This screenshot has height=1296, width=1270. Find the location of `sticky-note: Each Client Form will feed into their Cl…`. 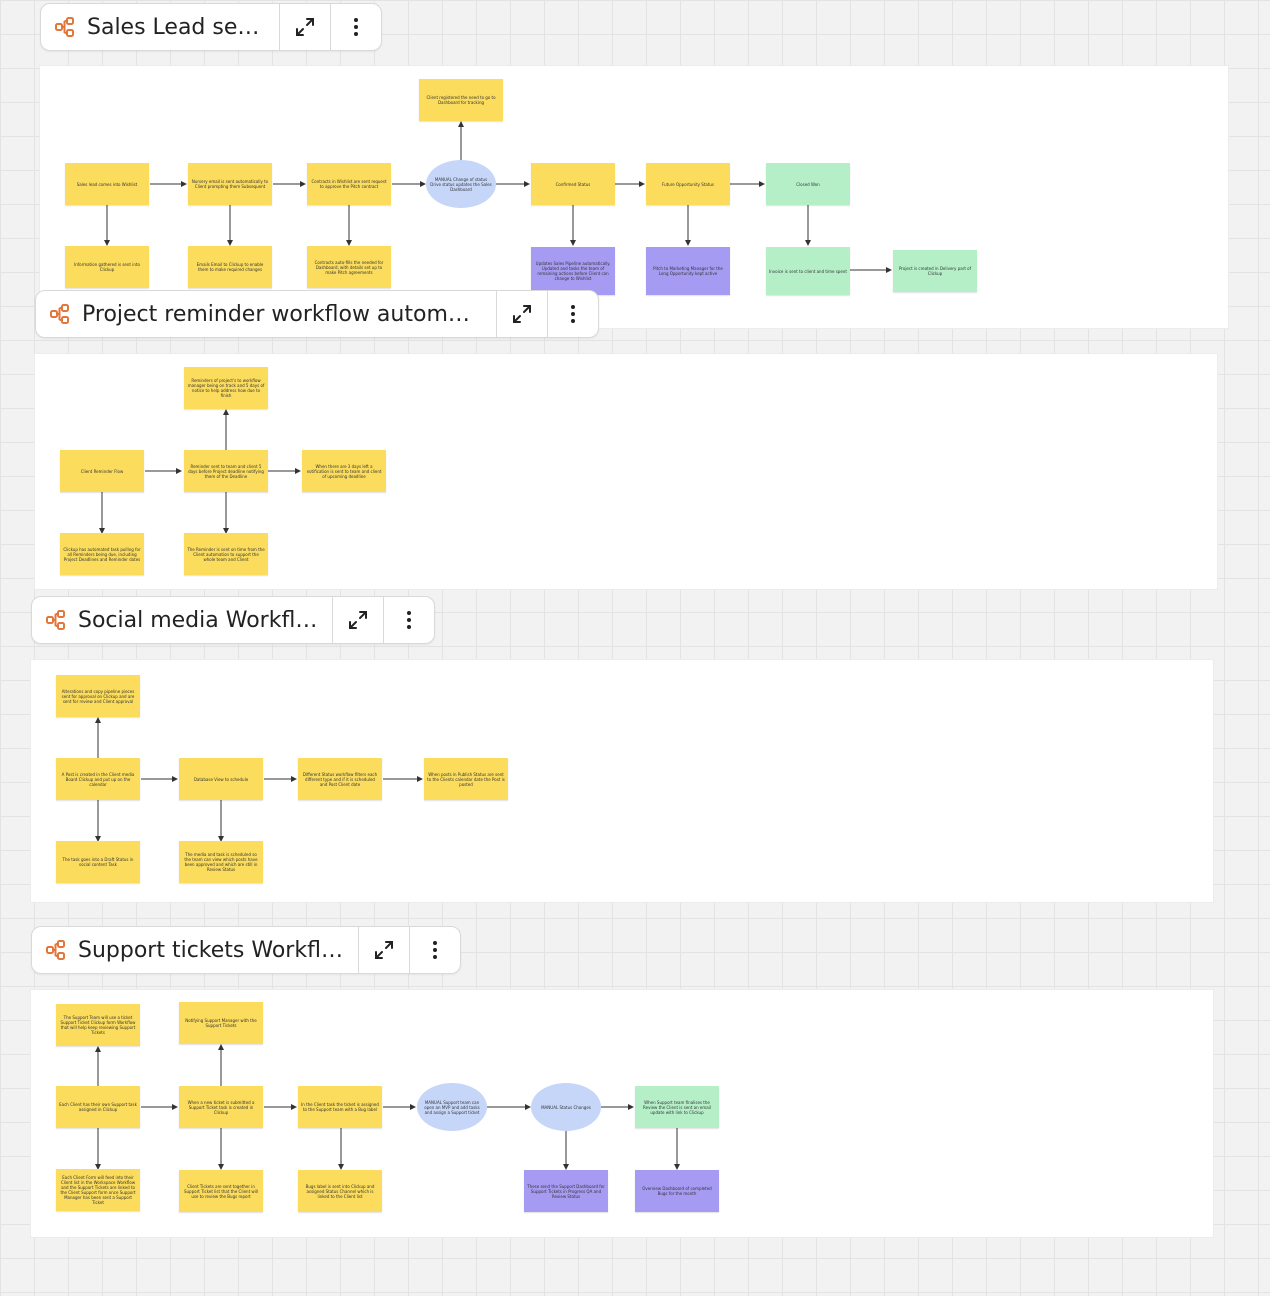

sticky-note: Each Client Form will feed into their Cl… is located at coordinates (98, 1190).